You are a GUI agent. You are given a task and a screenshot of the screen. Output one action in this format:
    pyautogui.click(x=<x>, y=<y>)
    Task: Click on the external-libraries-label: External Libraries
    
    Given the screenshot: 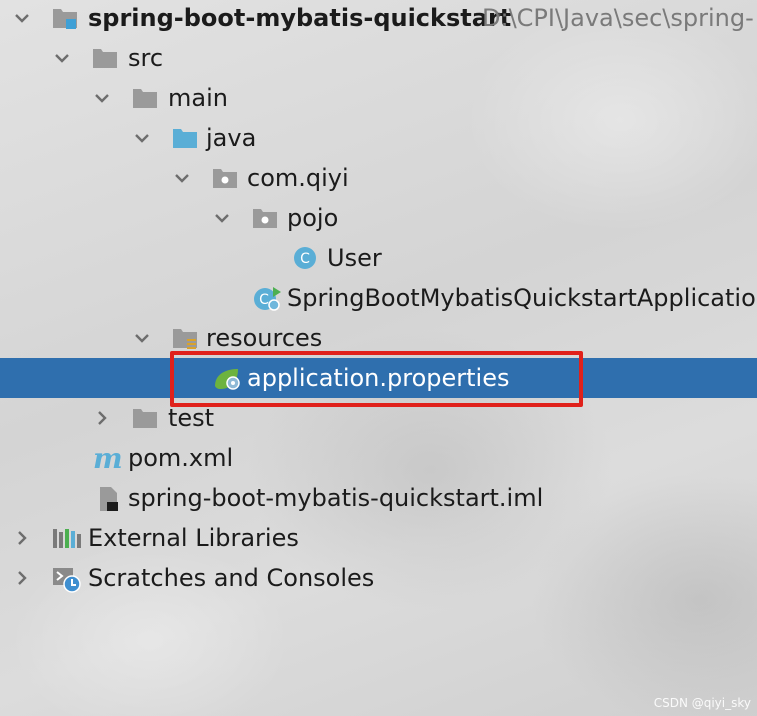 What is the action you would take?
    pyautogui.click(x=193, y=538)
    